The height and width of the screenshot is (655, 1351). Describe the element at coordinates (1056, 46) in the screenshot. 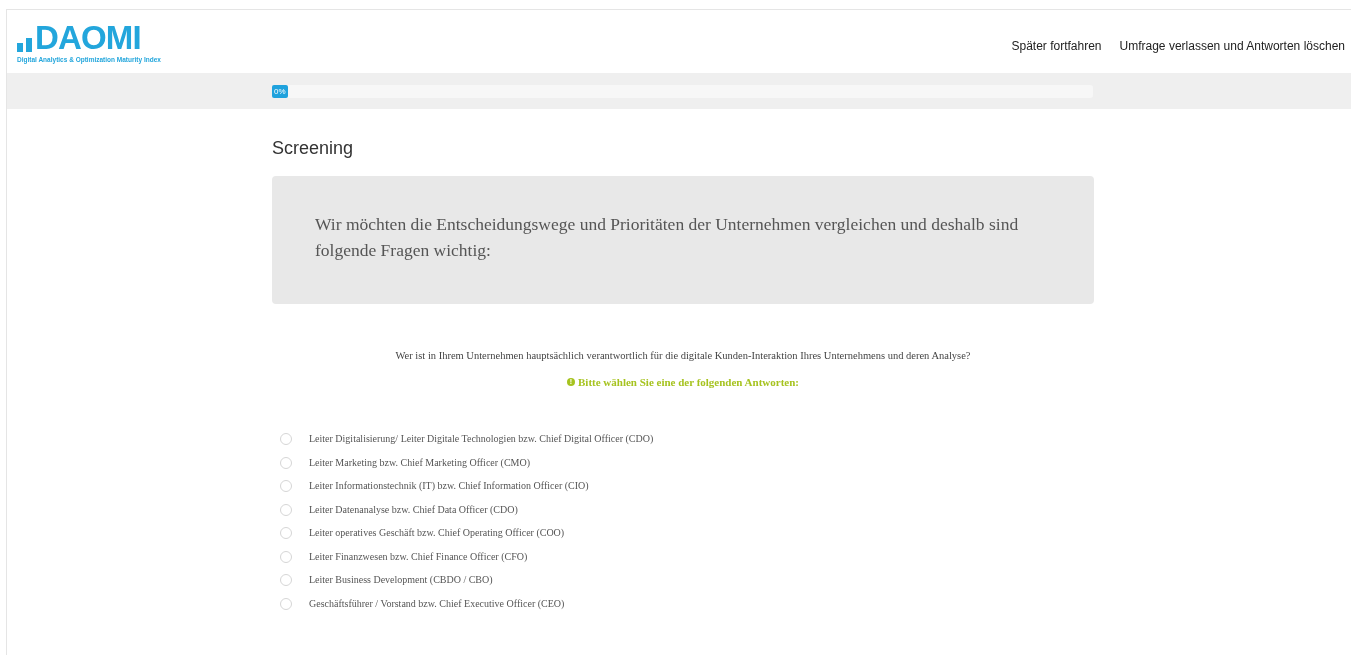

I see `nav-link: Später fortfahren` at that location.